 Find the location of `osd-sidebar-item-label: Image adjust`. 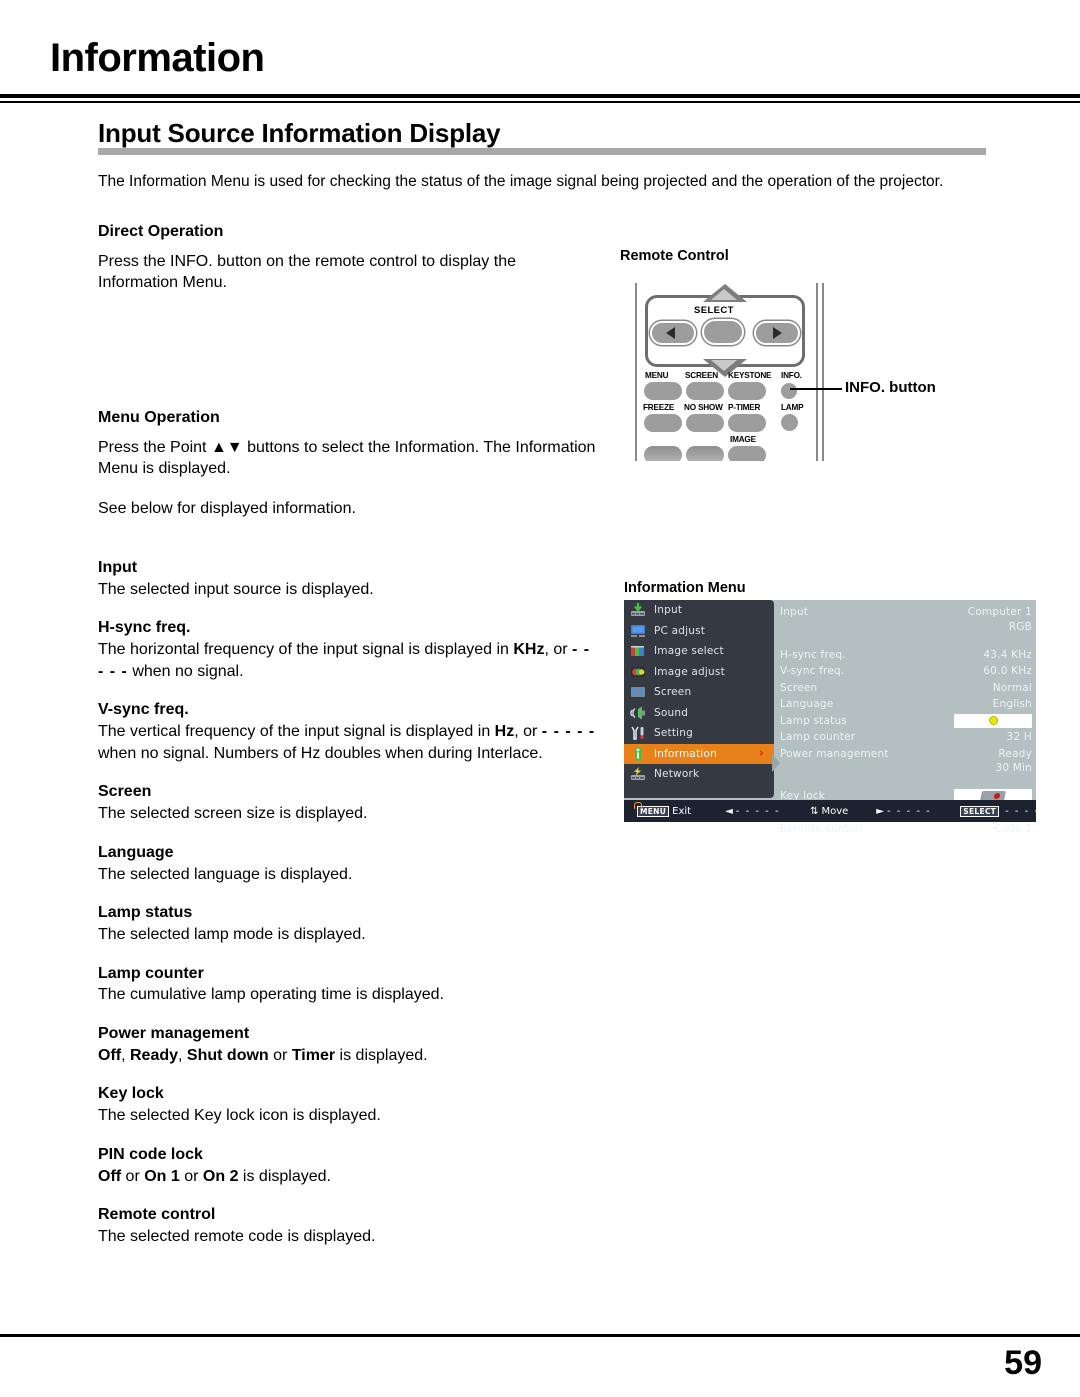

osd-sidebar-item-label: Image adjust is located at coordinates (689, 671).